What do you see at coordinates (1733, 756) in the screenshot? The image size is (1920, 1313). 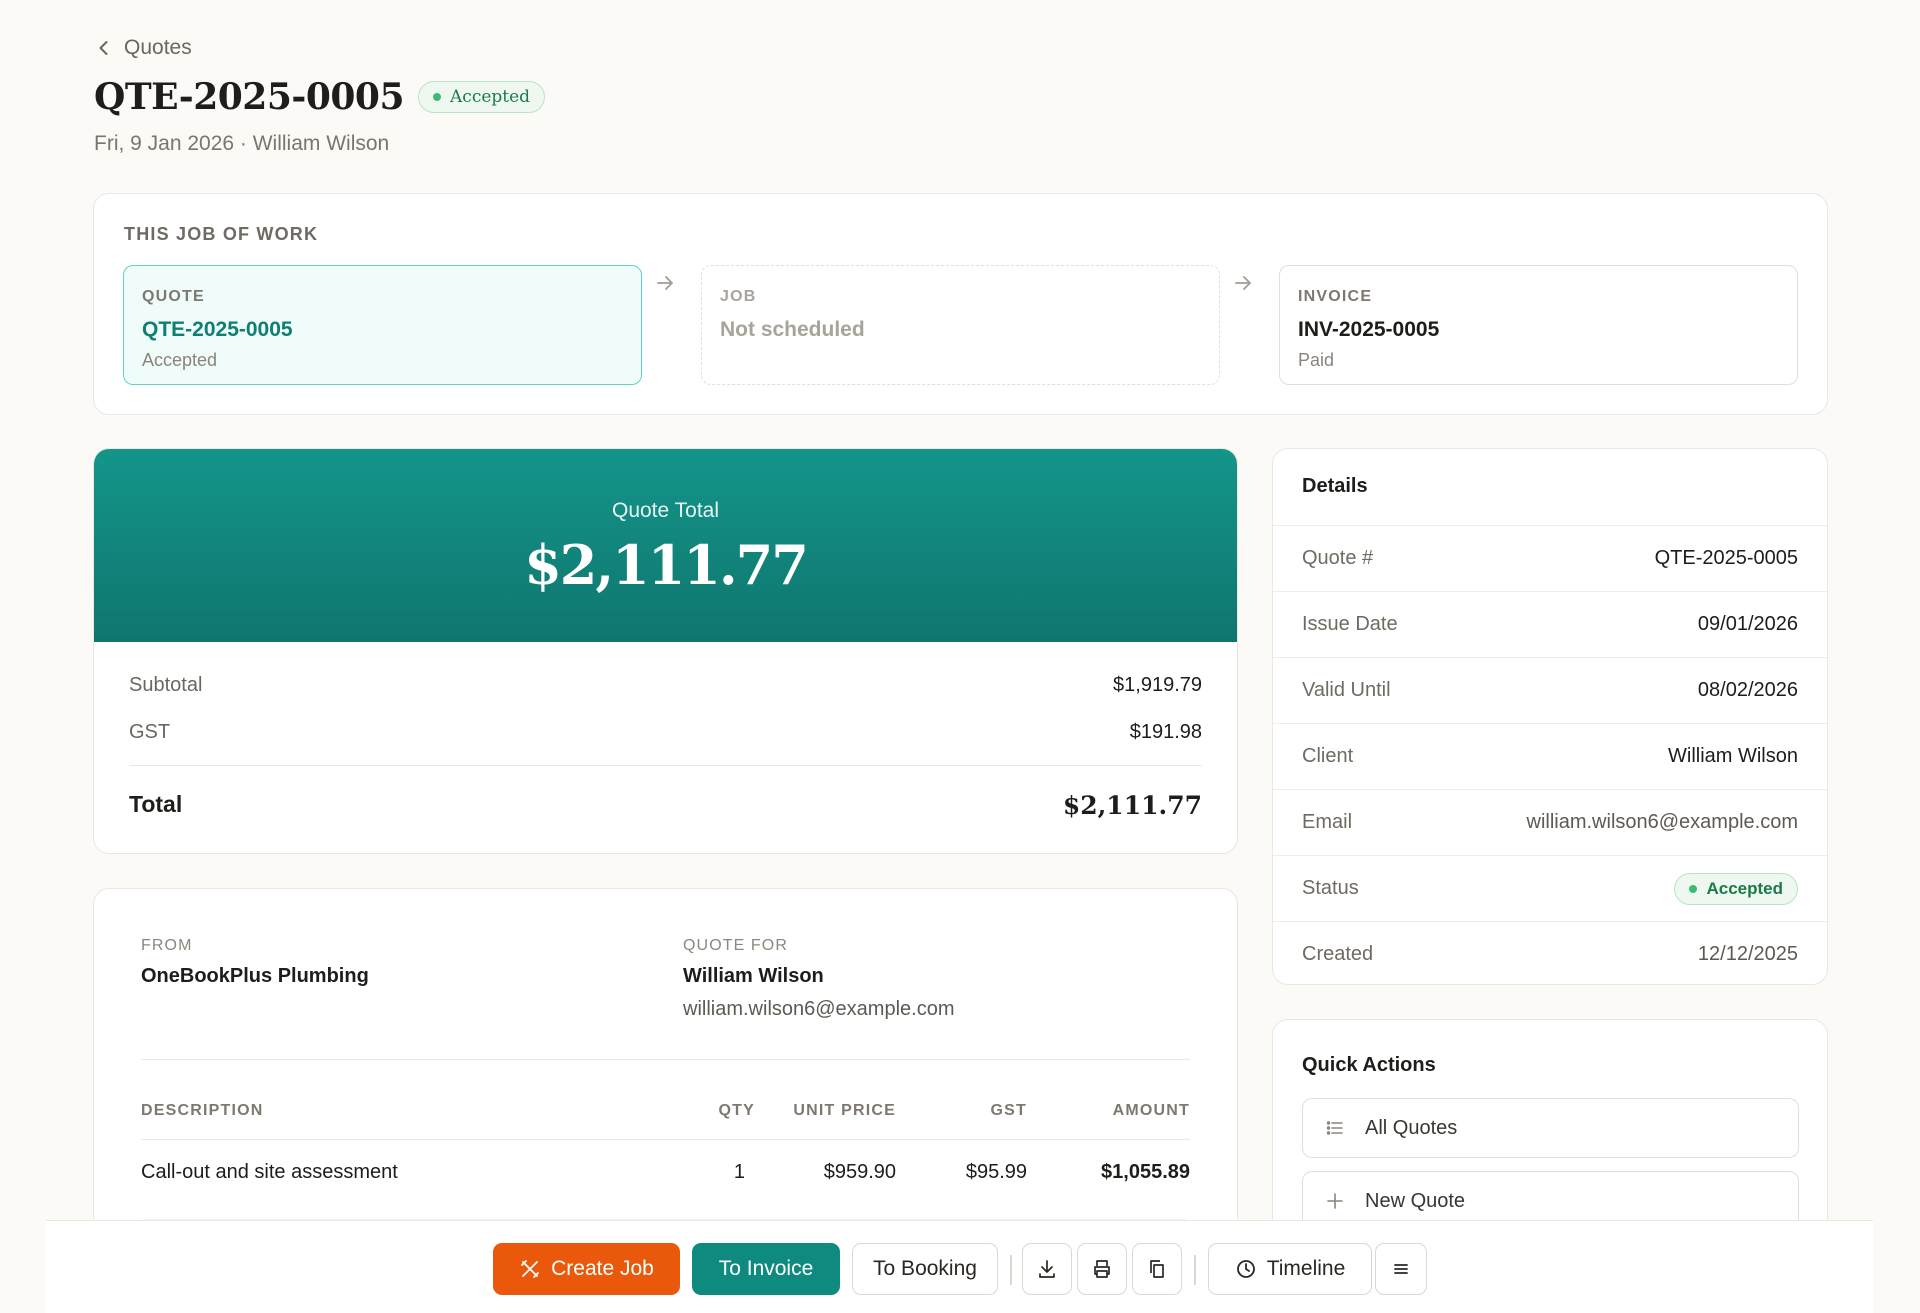 I see `detail-value: William Wilson` at bounding box center [1733, 756].